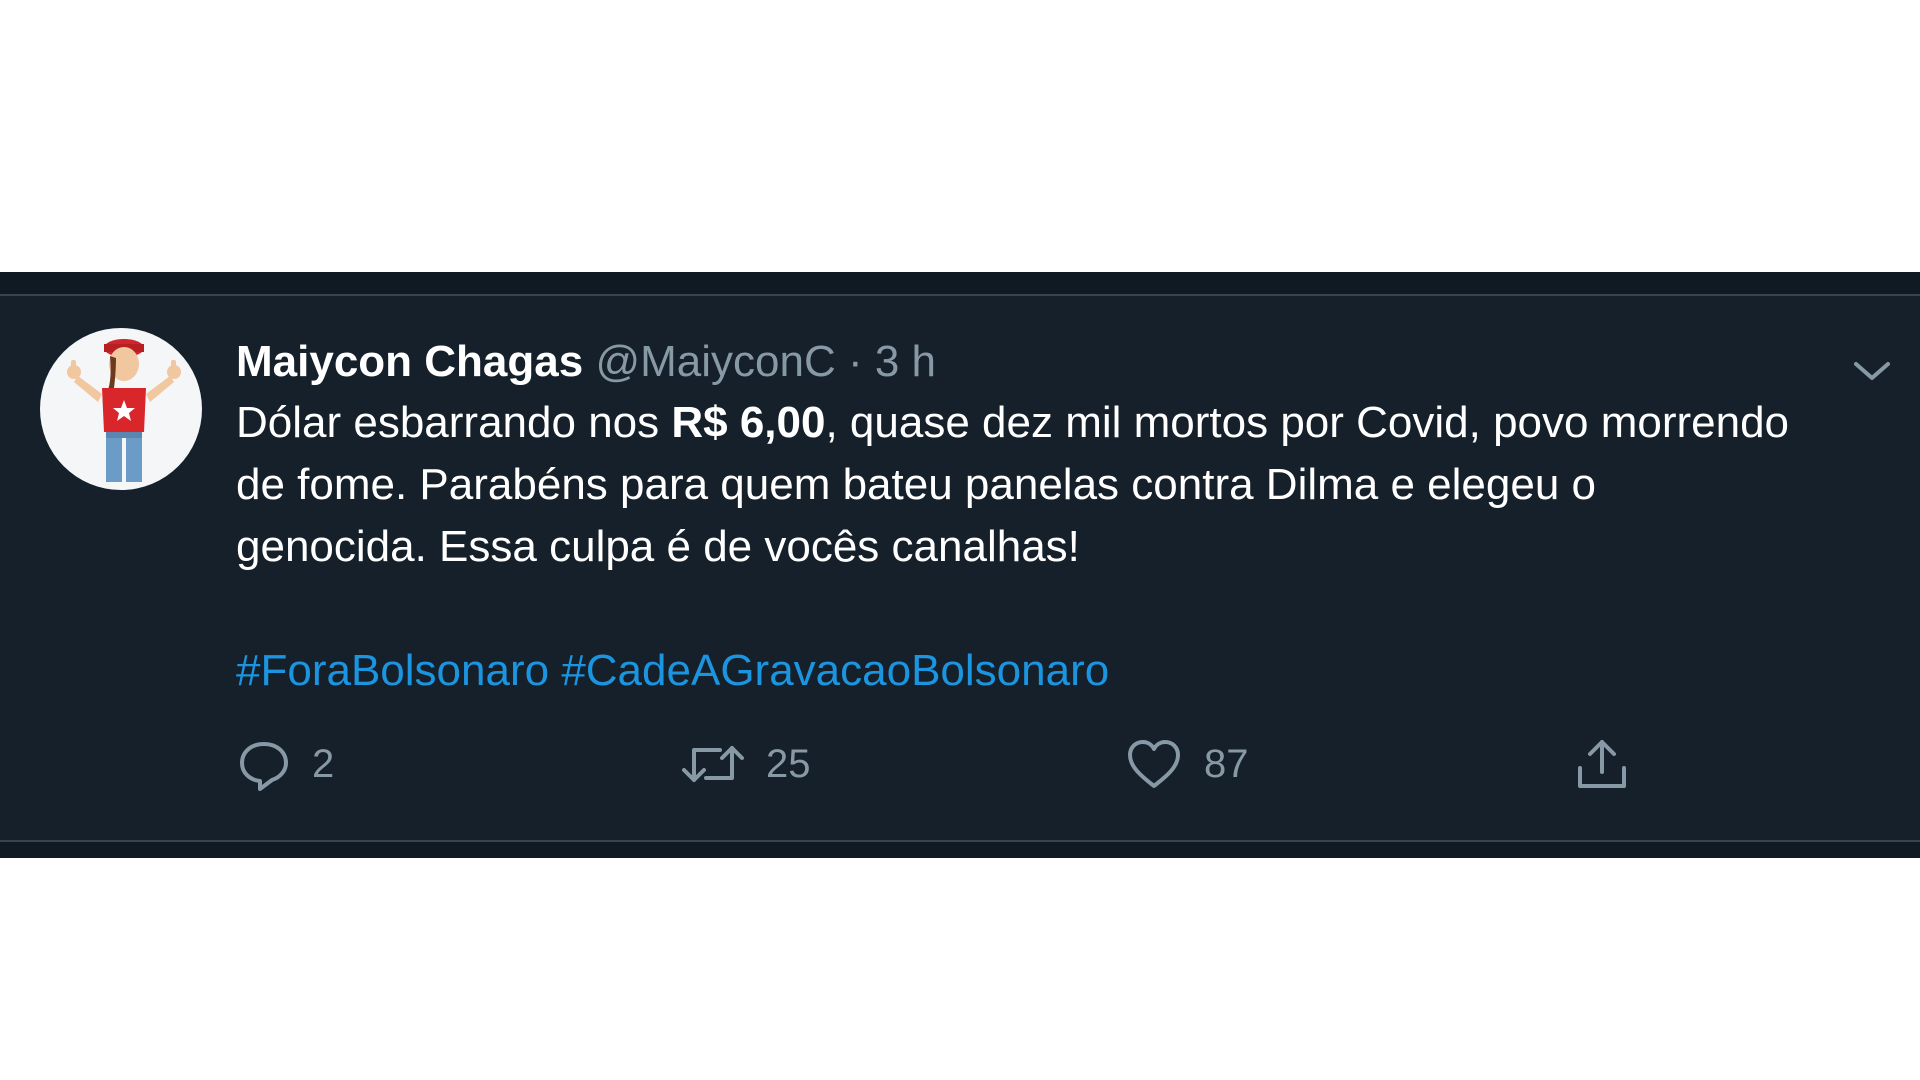 Image resolution: width=1920 pixels, height=1080 pixels. What do you see at coordinates (124, 410) in the screenshot?
I see `avatar-illustration` at bounding box center [124, 410].